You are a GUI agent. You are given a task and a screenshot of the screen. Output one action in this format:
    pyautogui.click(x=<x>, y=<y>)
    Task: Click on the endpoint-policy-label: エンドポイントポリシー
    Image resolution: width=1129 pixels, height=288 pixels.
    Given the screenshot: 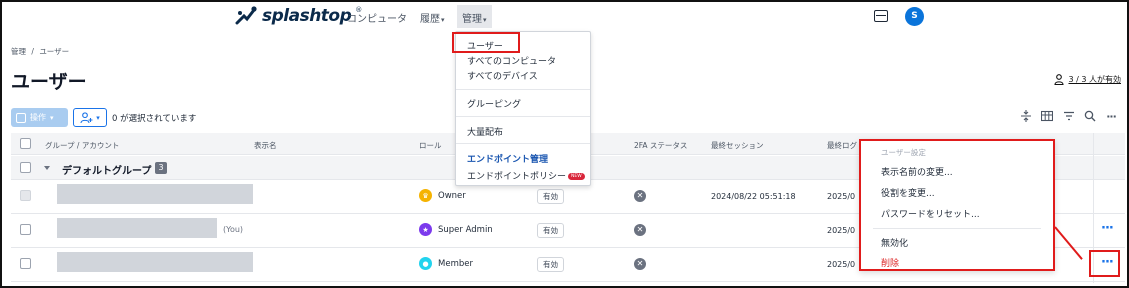 What is the action you would take?
    pyautogui.click(x=517, y=177)
    